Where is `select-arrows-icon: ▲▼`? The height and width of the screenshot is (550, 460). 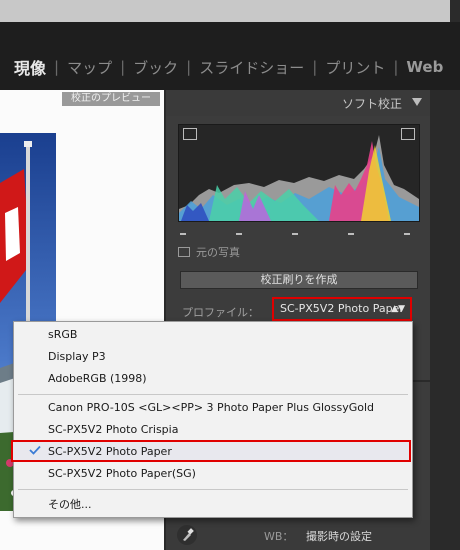
select-arrows-icon: ▲▼ is located at coordinates (398, 309).